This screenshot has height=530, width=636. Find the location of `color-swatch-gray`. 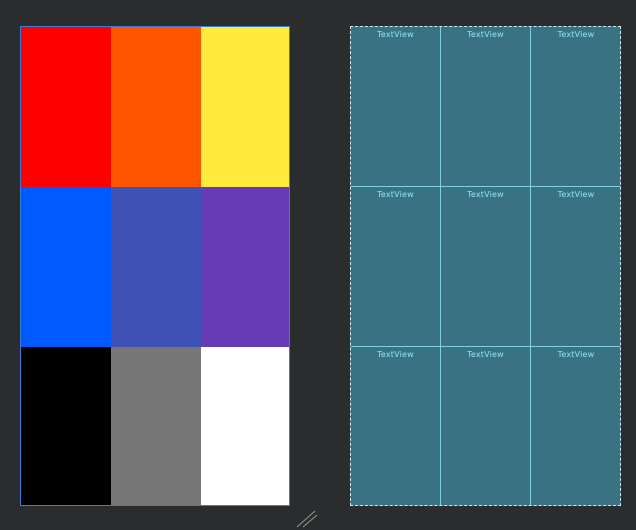

color-swatch-gray is located at coordinates (156, 426).